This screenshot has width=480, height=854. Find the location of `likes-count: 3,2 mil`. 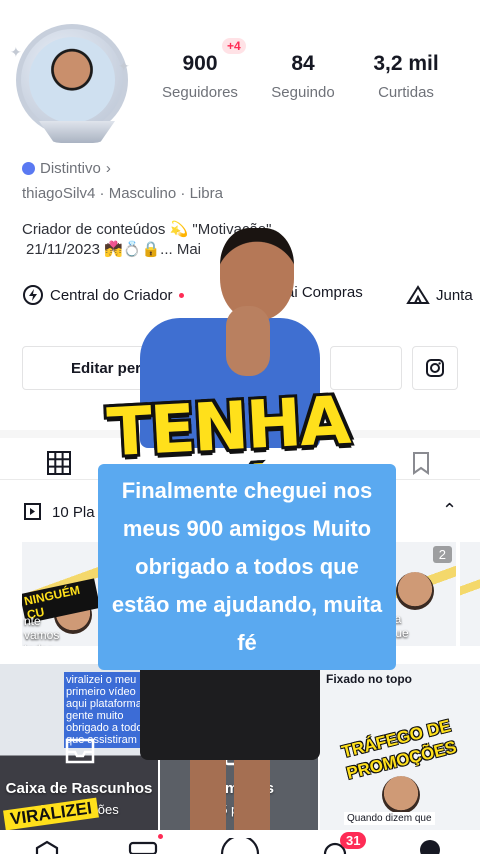

likes-count: 3,2 mil is located at coordinates (406, 63).